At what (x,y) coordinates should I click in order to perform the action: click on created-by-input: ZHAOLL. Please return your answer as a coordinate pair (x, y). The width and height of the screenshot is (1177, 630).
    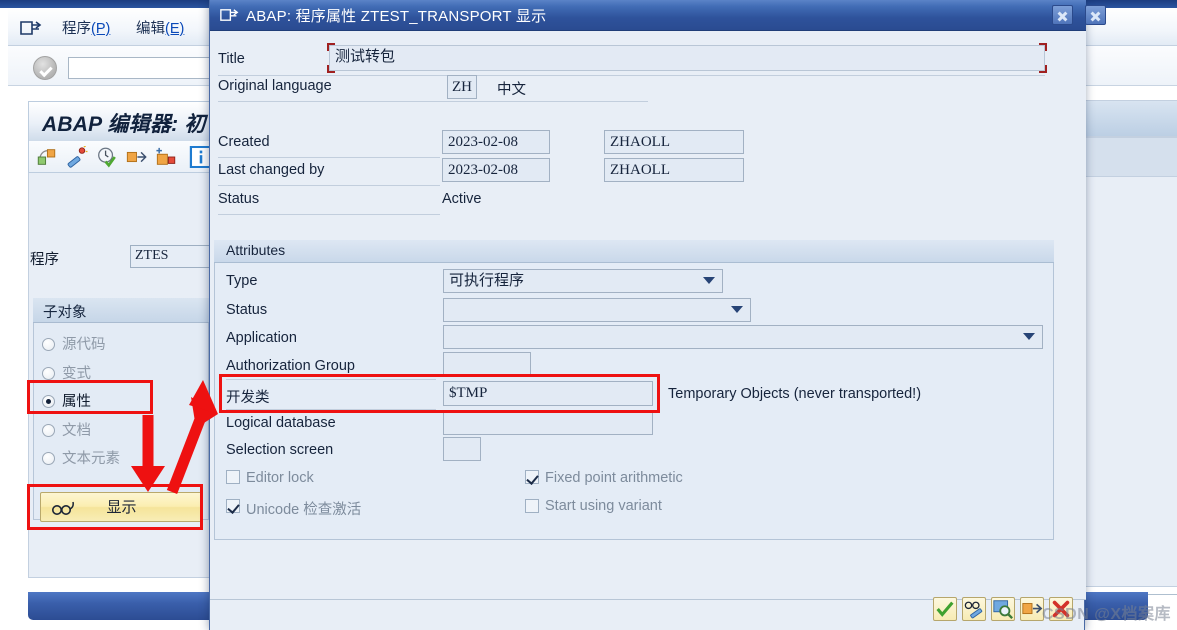
    Looking at the image, I should click on (674, 142).